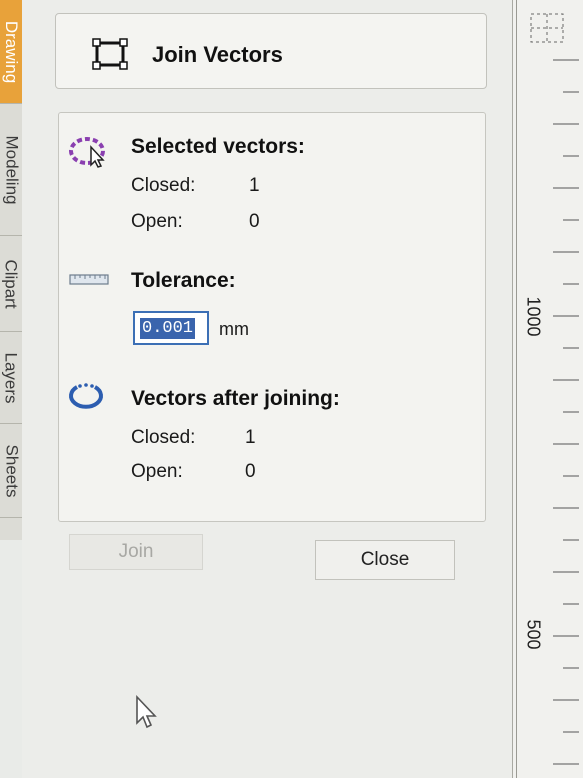  I want to click on ruler-label-1000: 1000, so click(533, 316).